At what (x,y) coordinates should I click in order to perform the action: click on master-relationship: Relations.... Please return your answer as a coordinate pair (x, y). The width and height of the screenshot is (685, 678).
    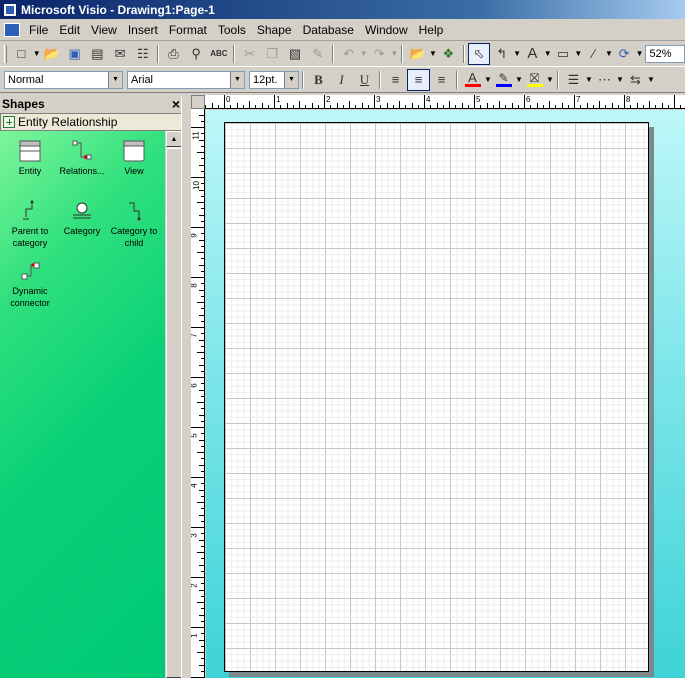
    Looking at the image, I should click on (82, 158).